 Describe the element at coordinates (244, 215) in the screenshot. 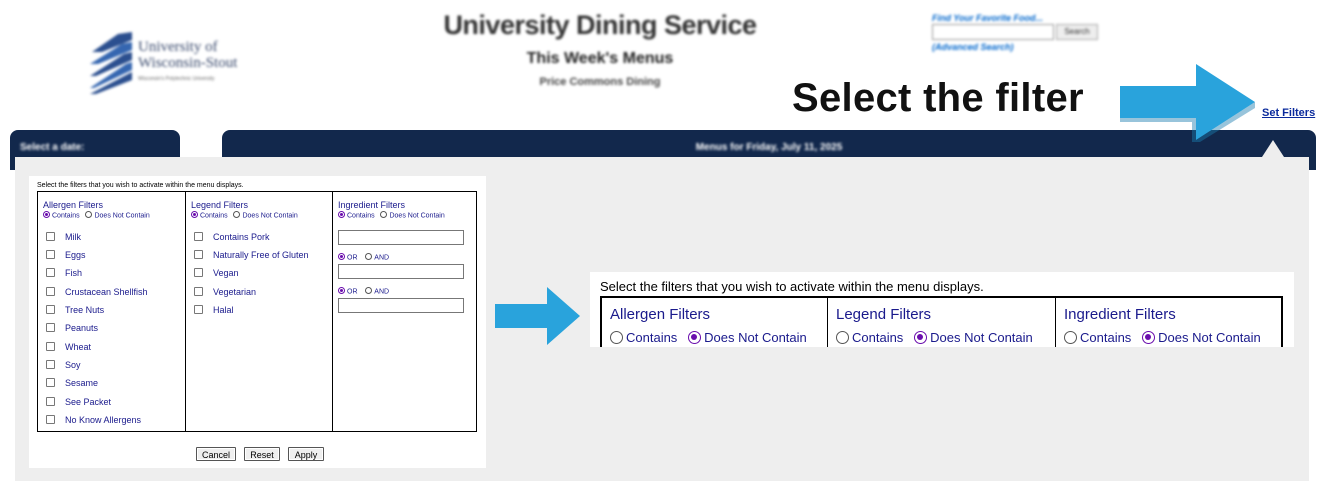

I see `legend-mode-radios: Contains Does Not Contain` at that location.